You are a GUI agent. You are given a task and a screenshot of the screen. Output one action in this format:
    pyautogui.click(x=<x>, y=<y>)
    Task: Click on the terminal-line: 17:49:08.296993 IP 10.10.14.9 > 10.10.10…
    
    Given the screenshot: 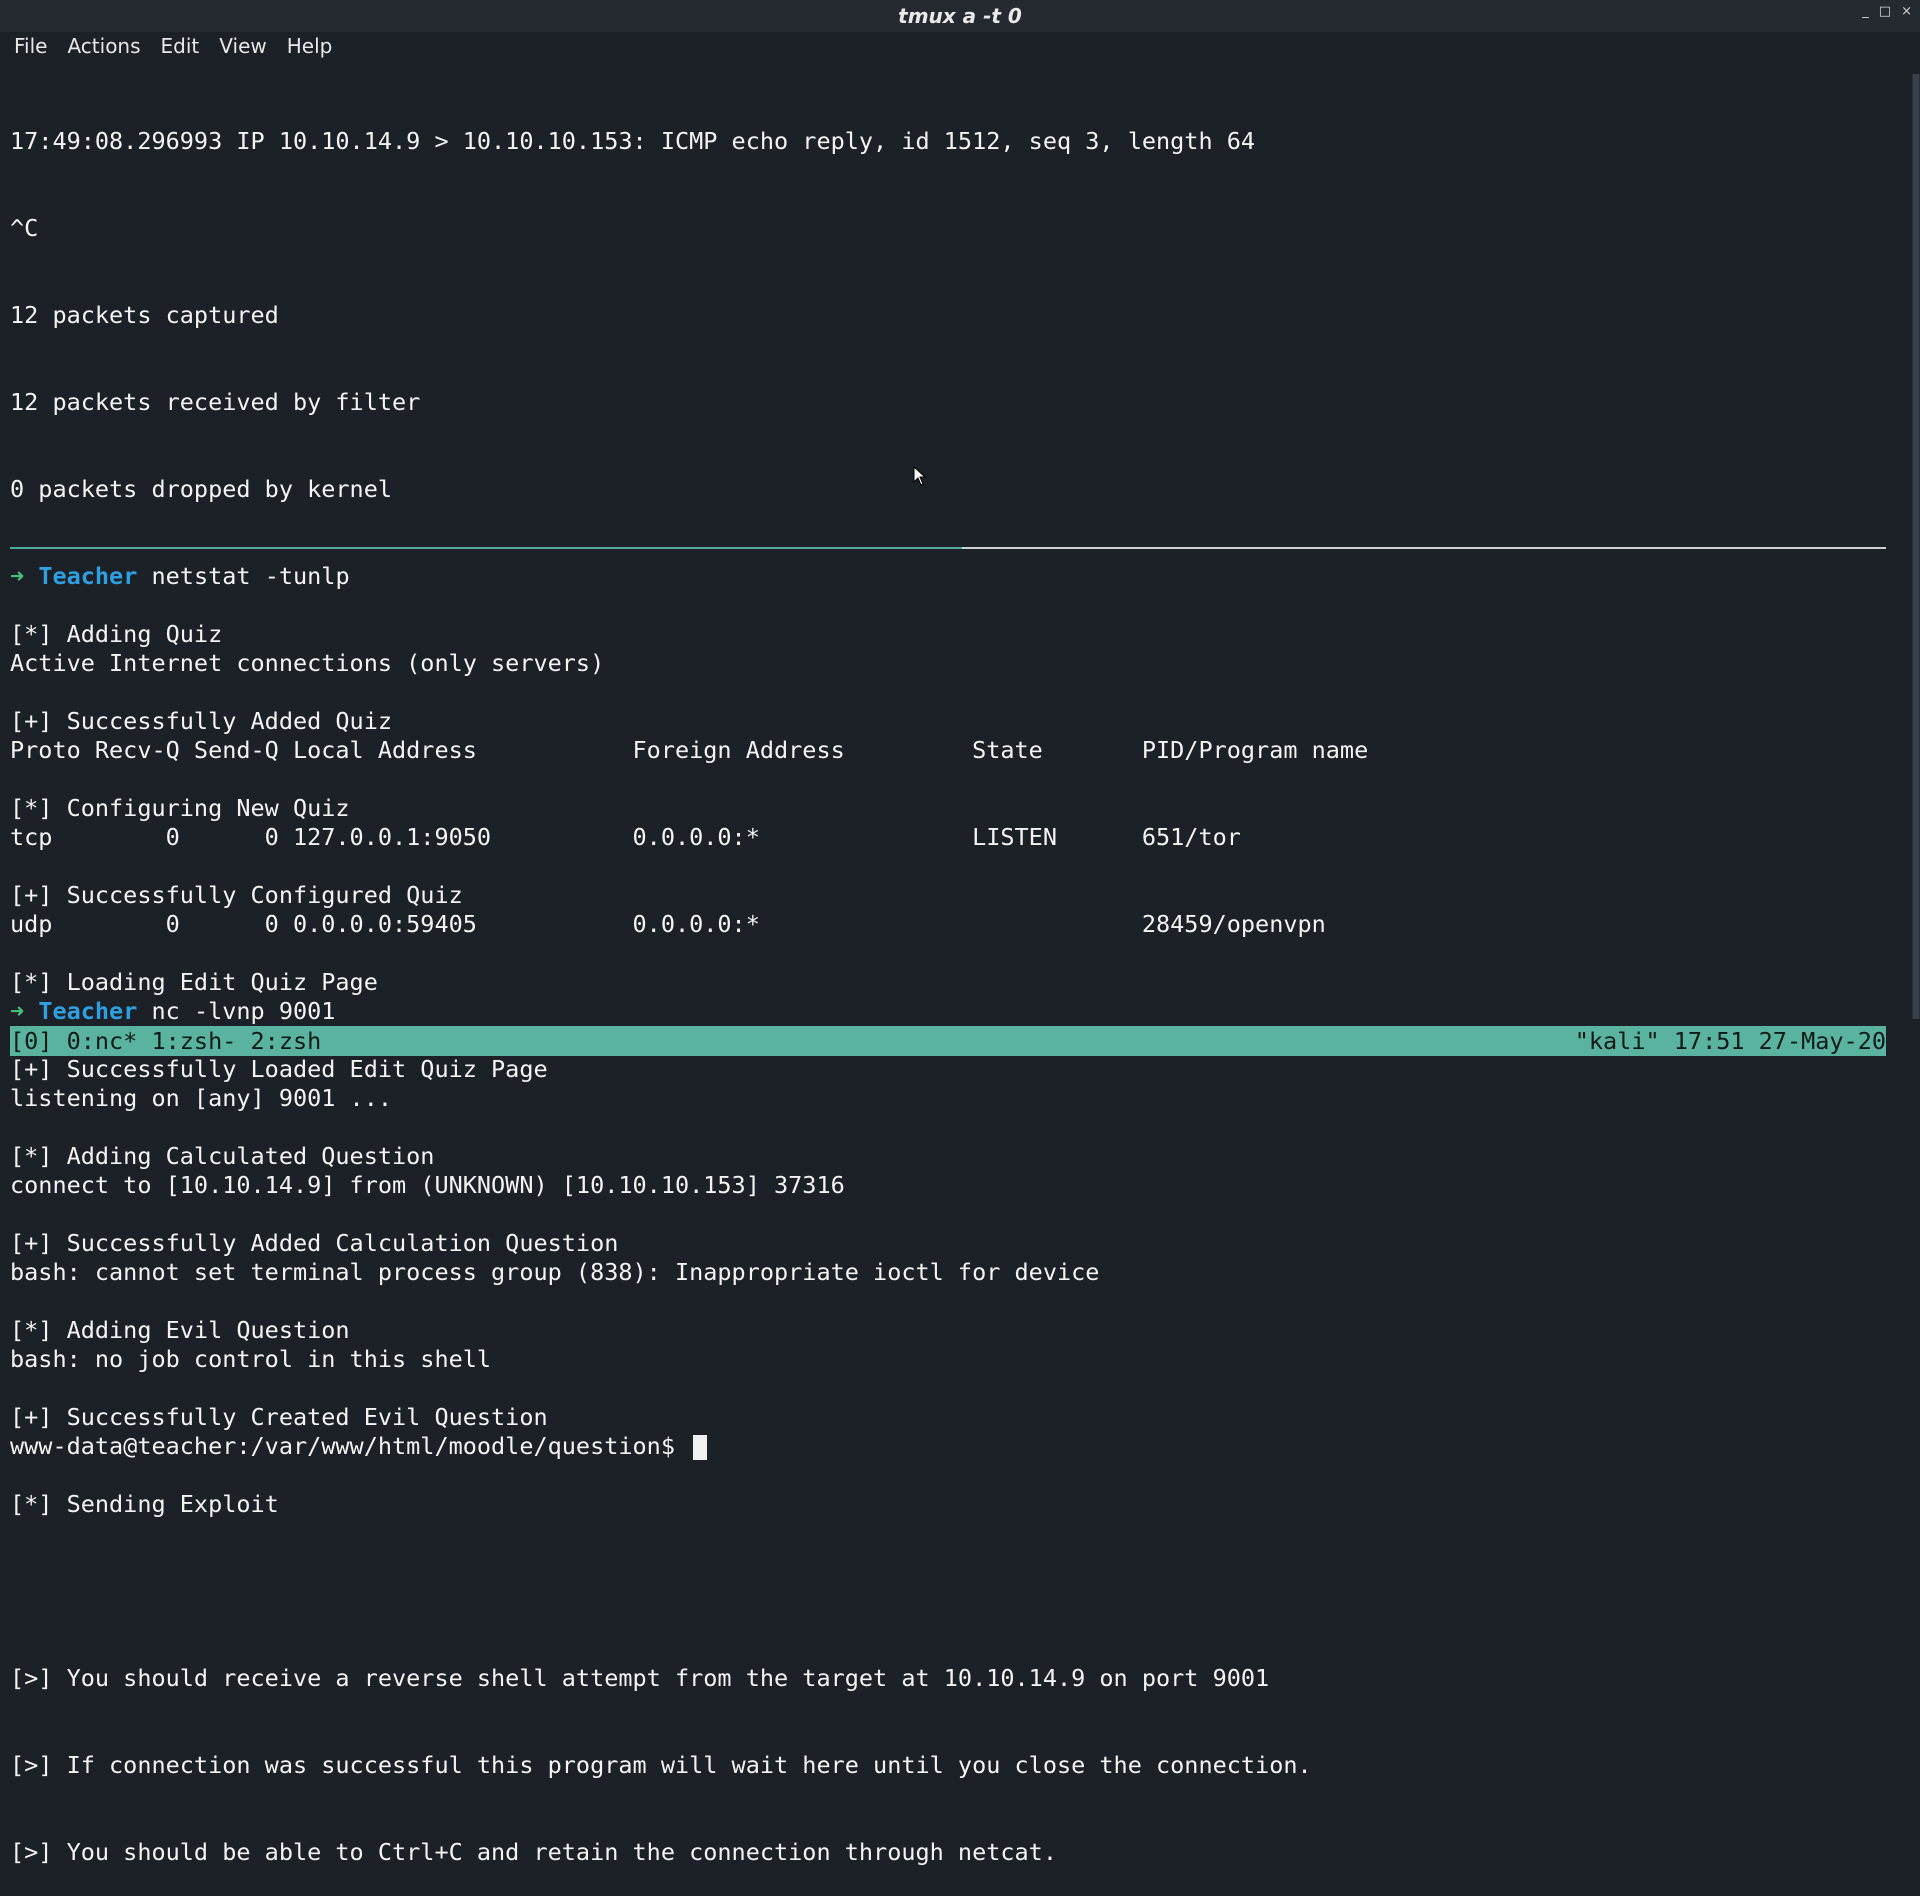 What is the action you would take?
    pyautogui.click(x=633, y=141)
    